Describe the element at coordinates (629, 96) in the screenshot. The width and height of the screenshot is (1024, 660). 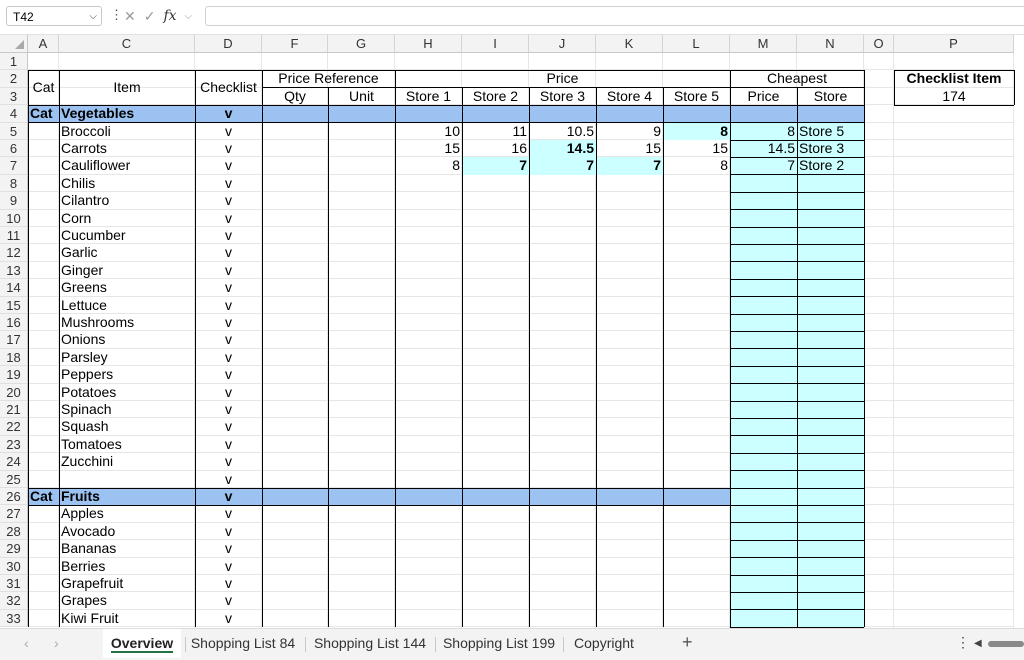
I see `store-header: Store 4` at that location.